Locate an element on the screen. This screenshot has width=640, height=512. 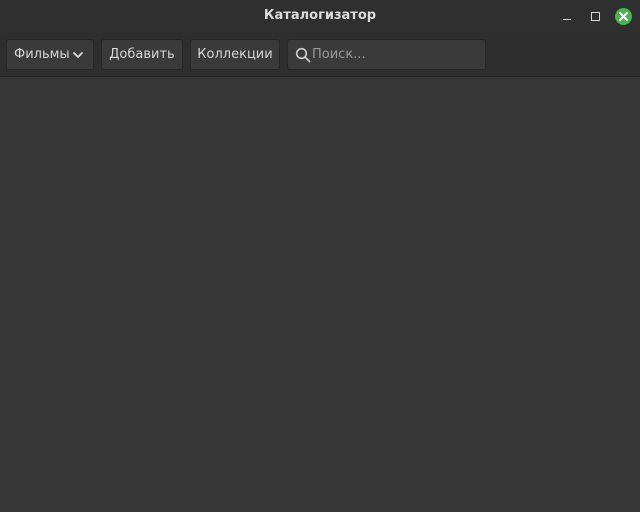
maximize-button is located at coordinates (595, 16).